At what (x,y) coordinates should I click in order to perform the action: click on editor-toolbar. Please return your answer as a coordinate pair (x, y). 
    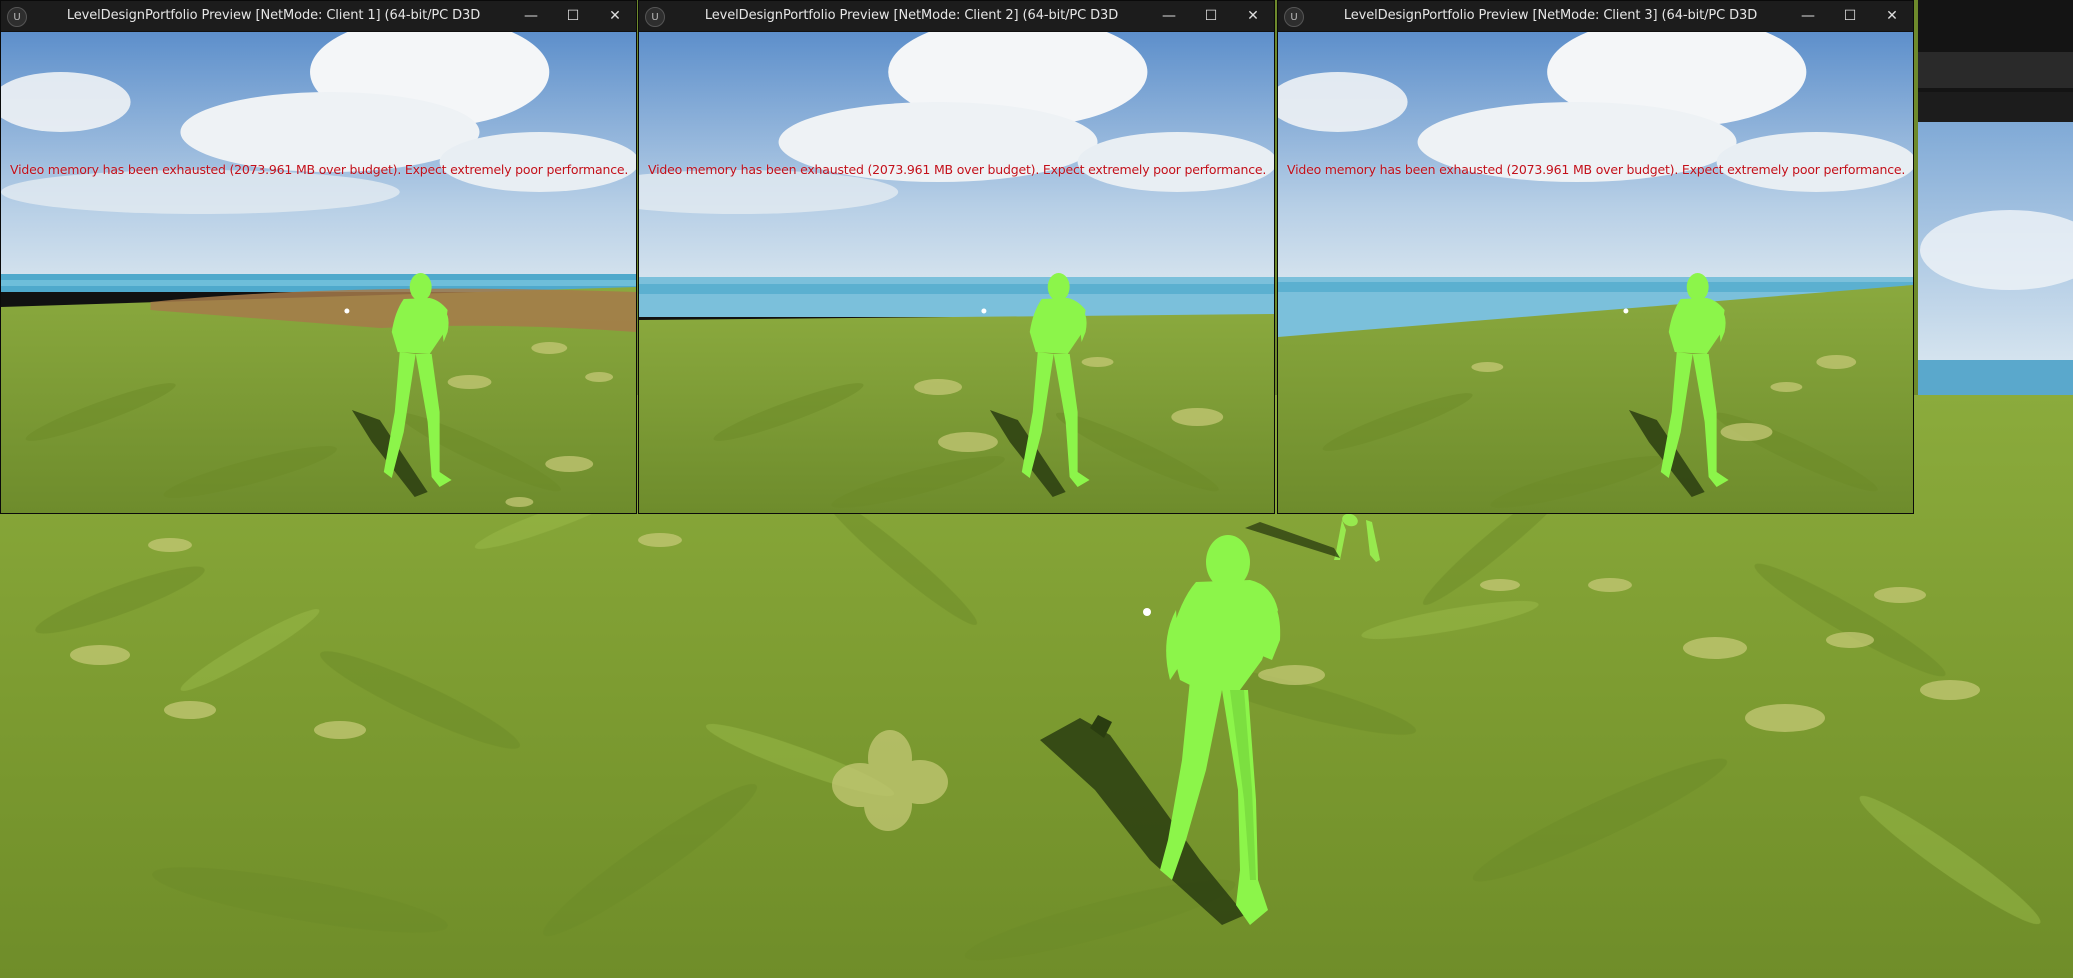
    Looking at the image, I should click on (1995, 70).